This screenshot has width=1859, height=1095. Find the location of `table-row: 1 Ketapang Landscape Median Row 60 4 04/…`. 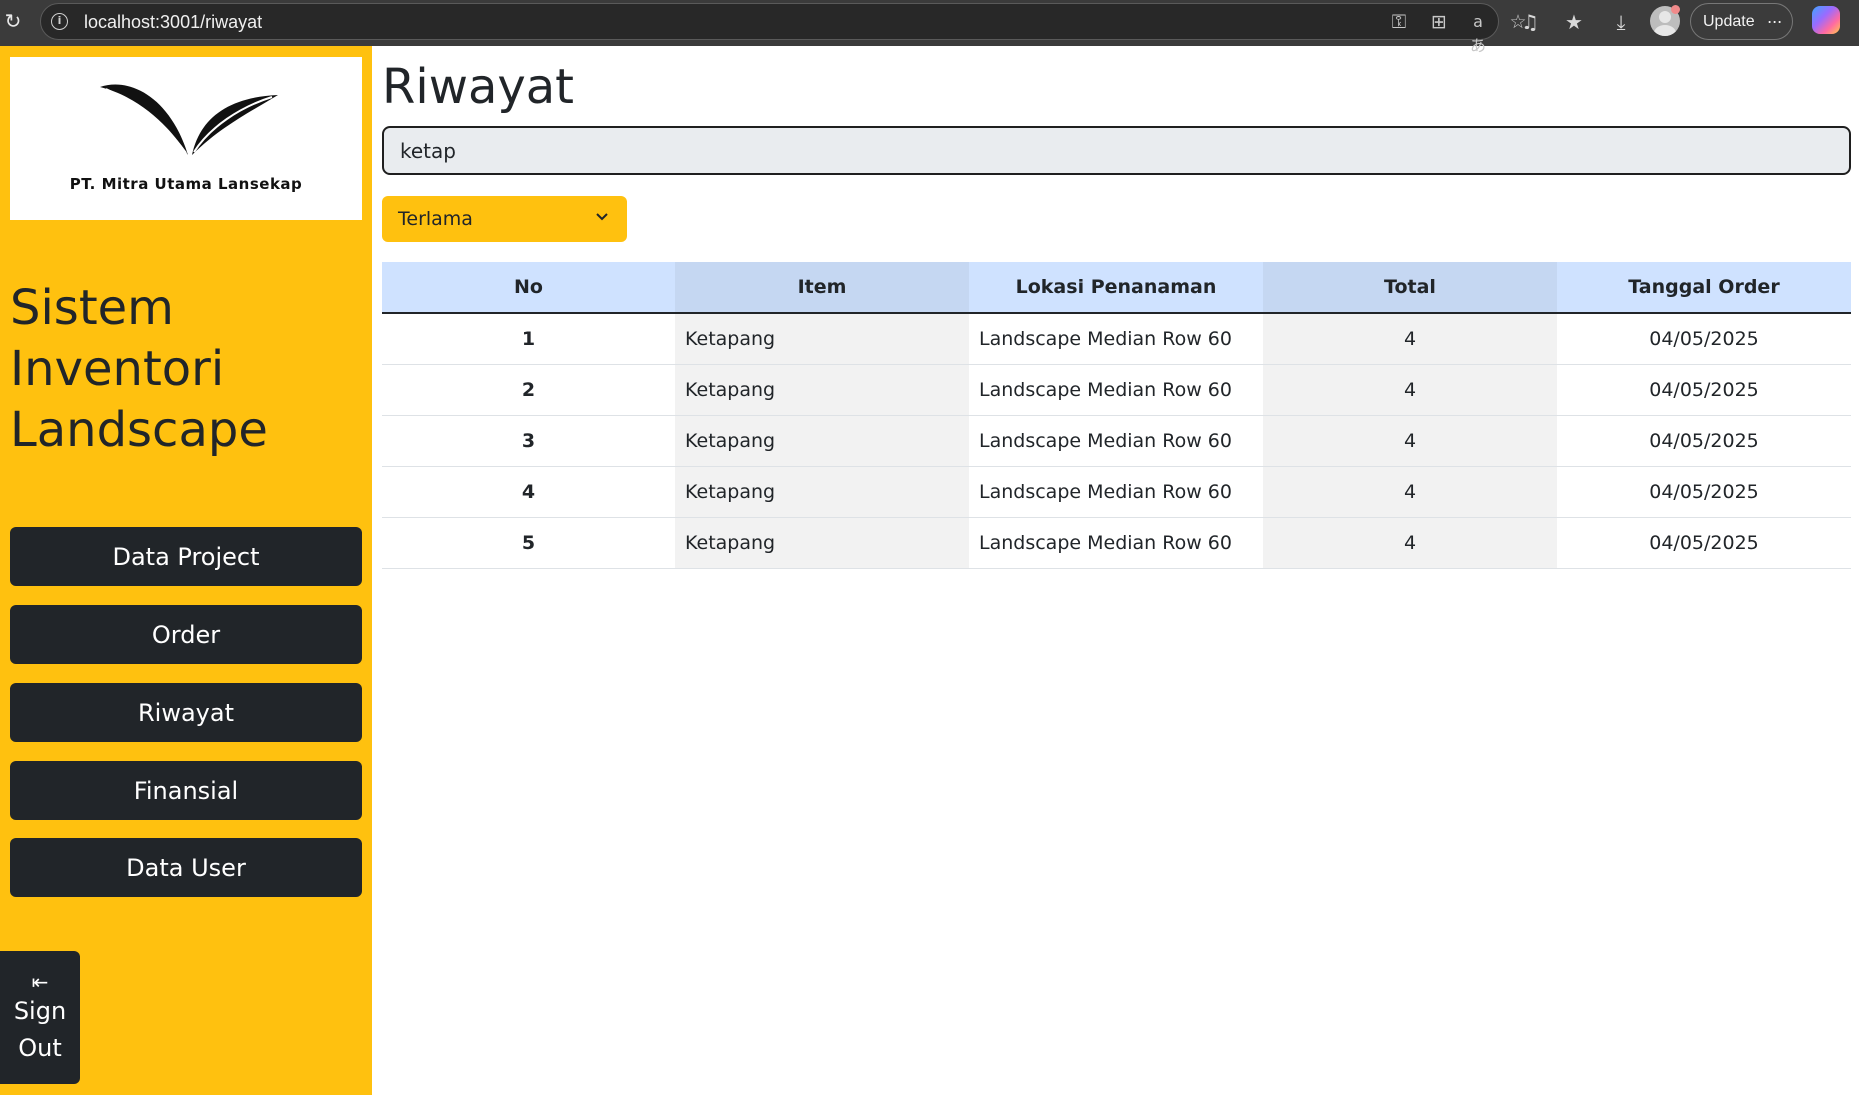

table-row: 1 Ketapang Landscape Median Row 60 4 04/… is located at coordinates (1116, 339).